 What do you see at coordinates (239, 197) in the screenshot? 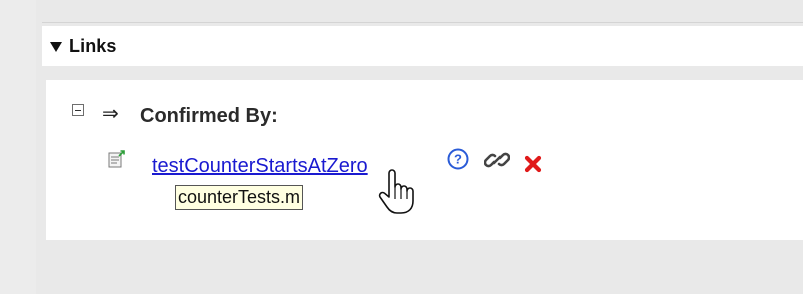
I see `file-tooltip: counterTests.m` at bounding box center [239, 197].